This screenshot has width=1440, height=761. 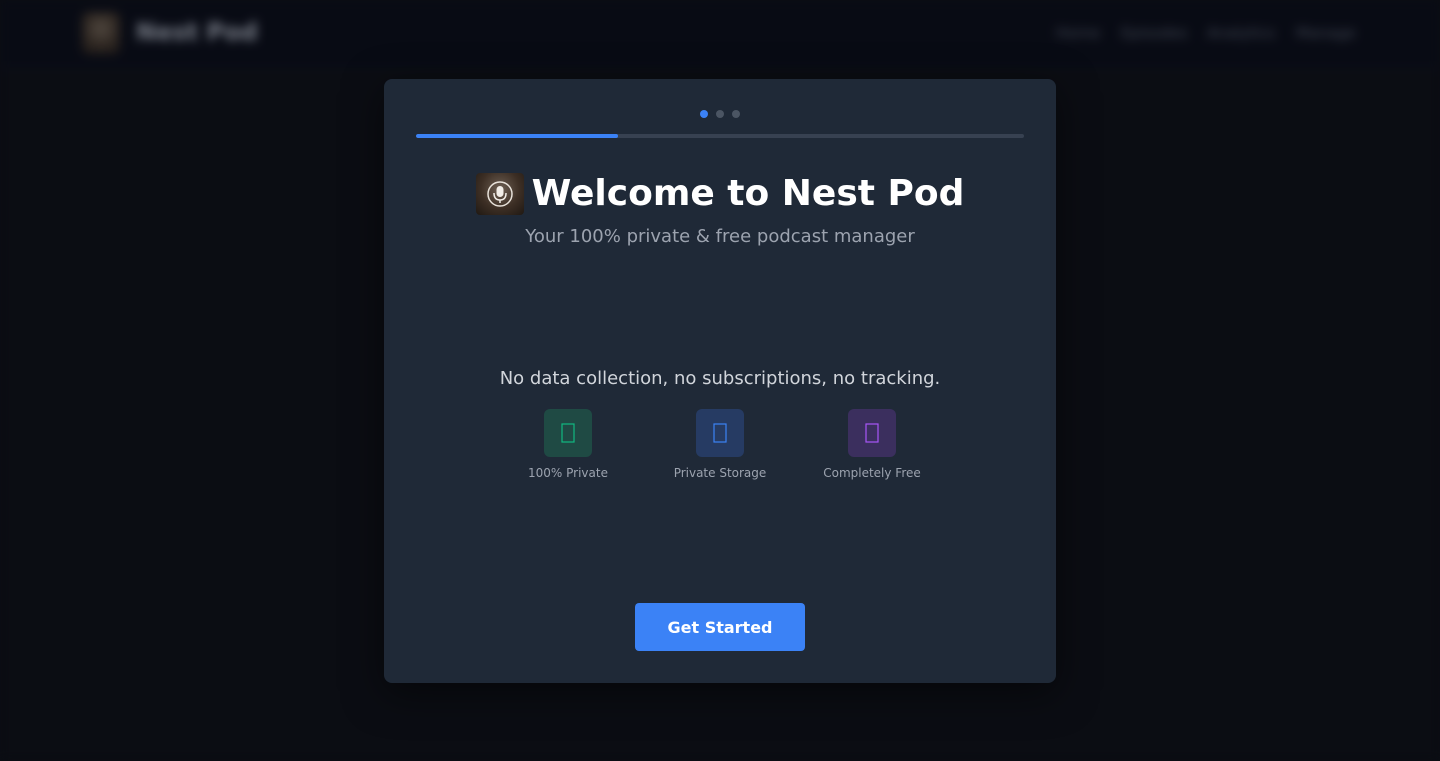 What do you see at coordinates (720, 34) in the screenshot?
I see `app-header: Nest Pod Home Episodes Analytics Manage` at bounding box center [720, 34].